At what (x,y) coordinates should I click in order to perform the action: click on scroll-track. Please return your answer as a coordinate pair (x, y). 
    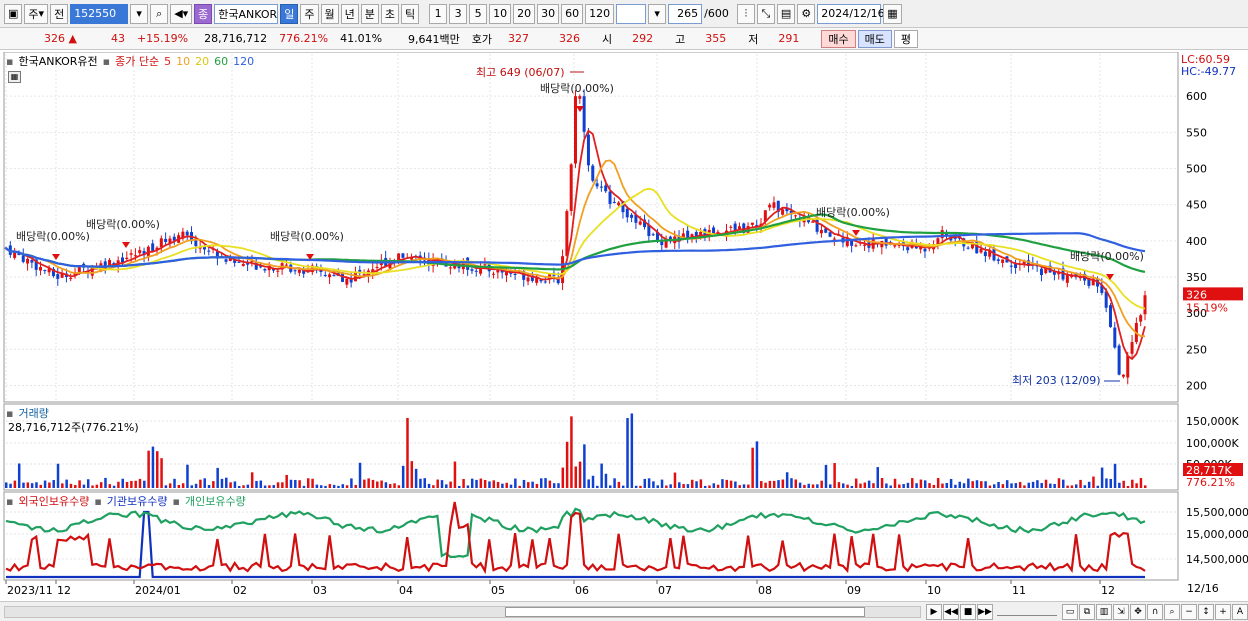
    Looking at the image, I should click on (462, 611).